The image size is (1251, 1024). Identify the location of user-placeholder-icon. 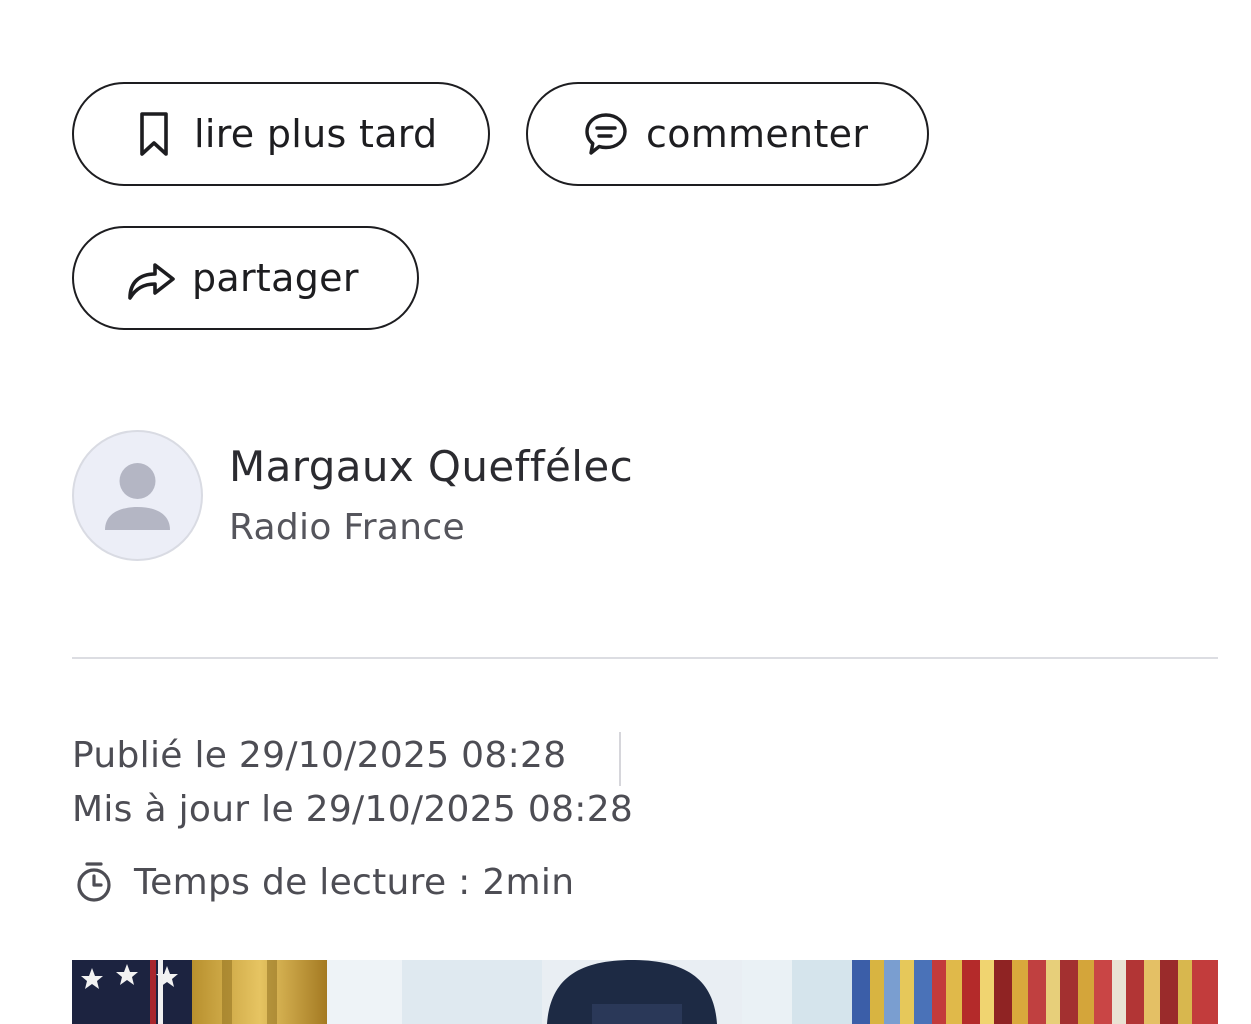
(137, 496).